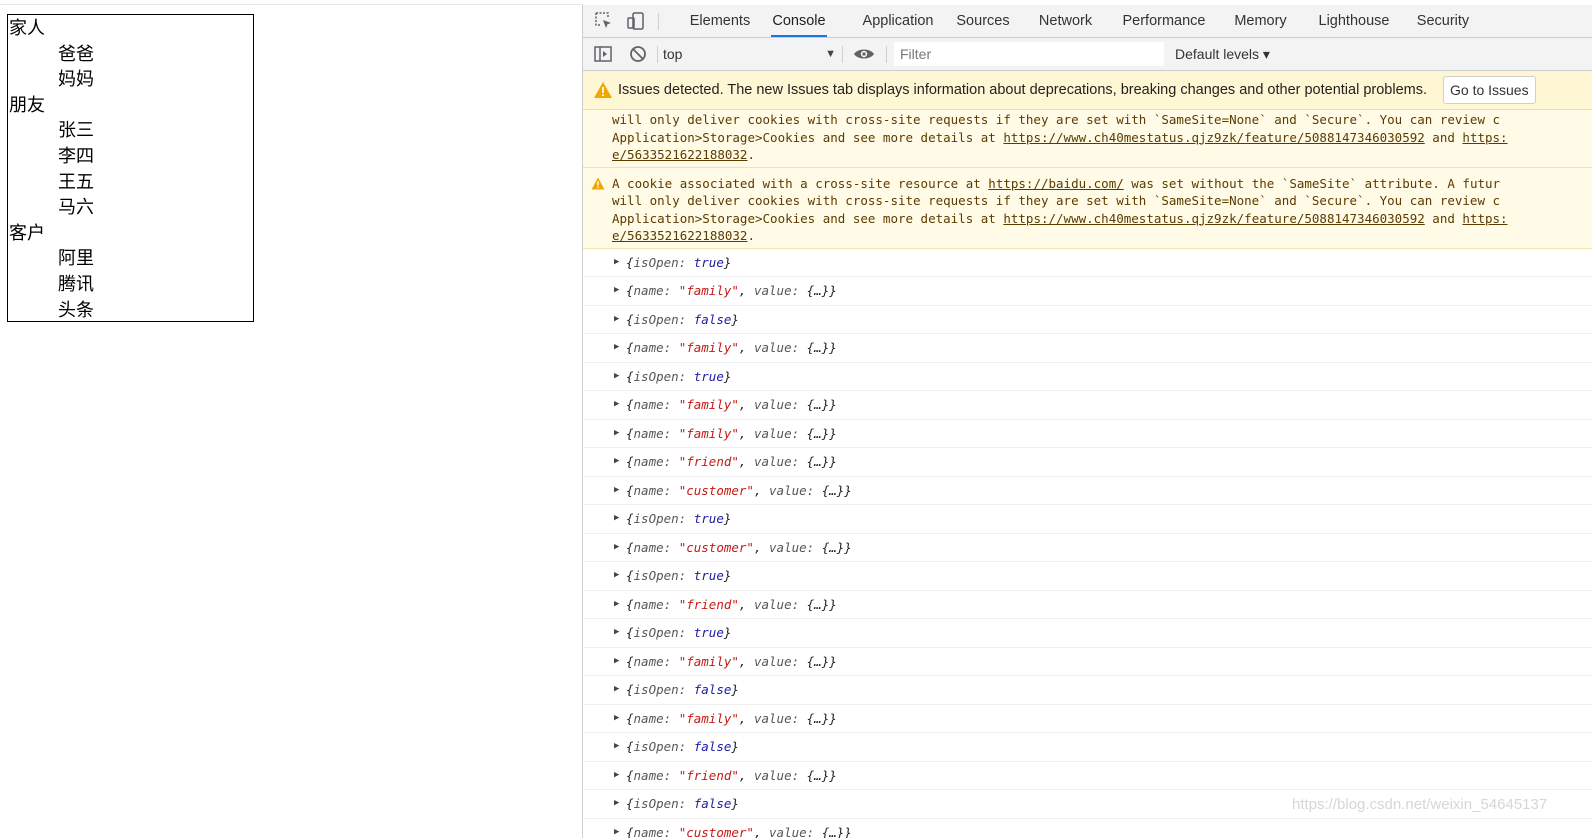  I want to click on sidebar-toggle-icon, so click(603, 54).